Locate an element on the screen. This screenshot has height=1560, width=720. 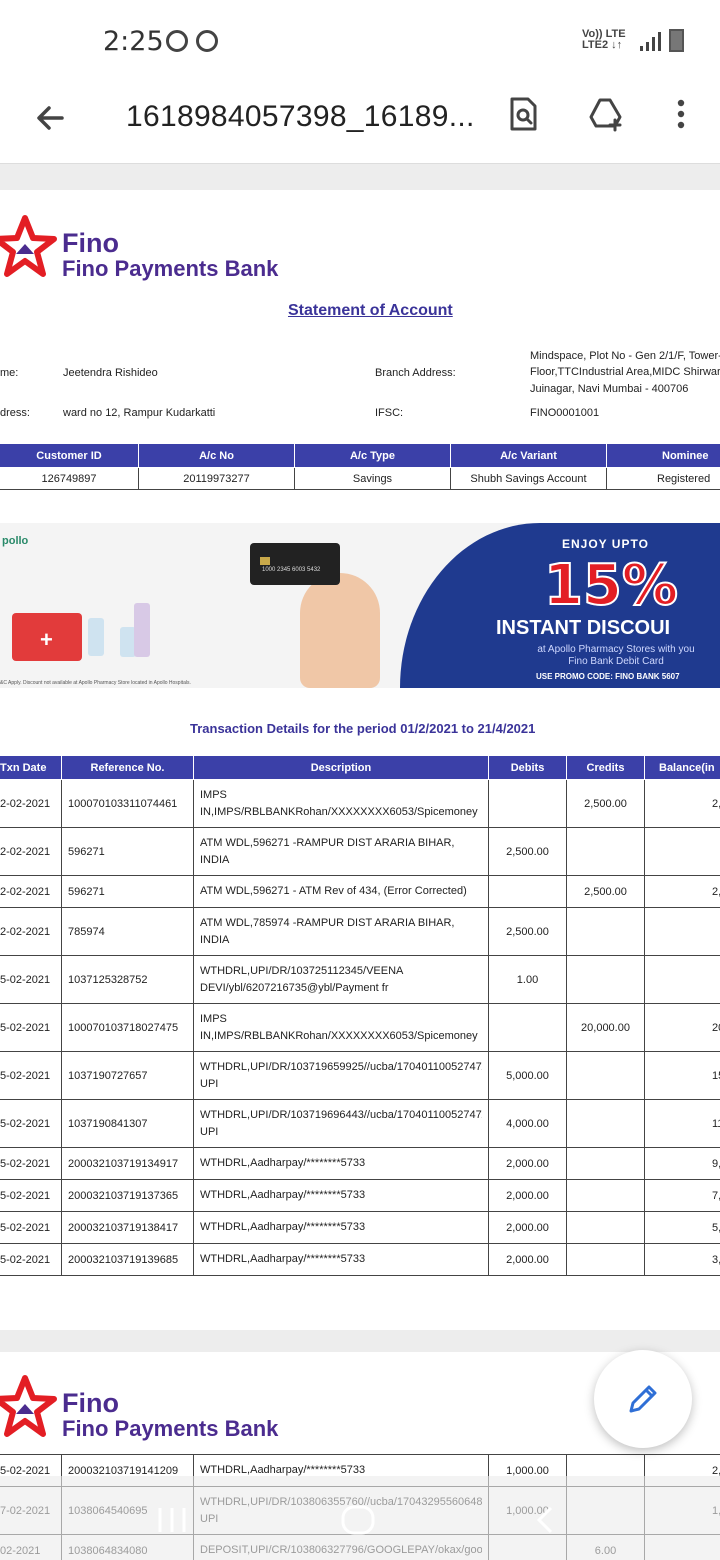
card-number: 1000 2345 6003 5432 is located at coordinates (291, 570).